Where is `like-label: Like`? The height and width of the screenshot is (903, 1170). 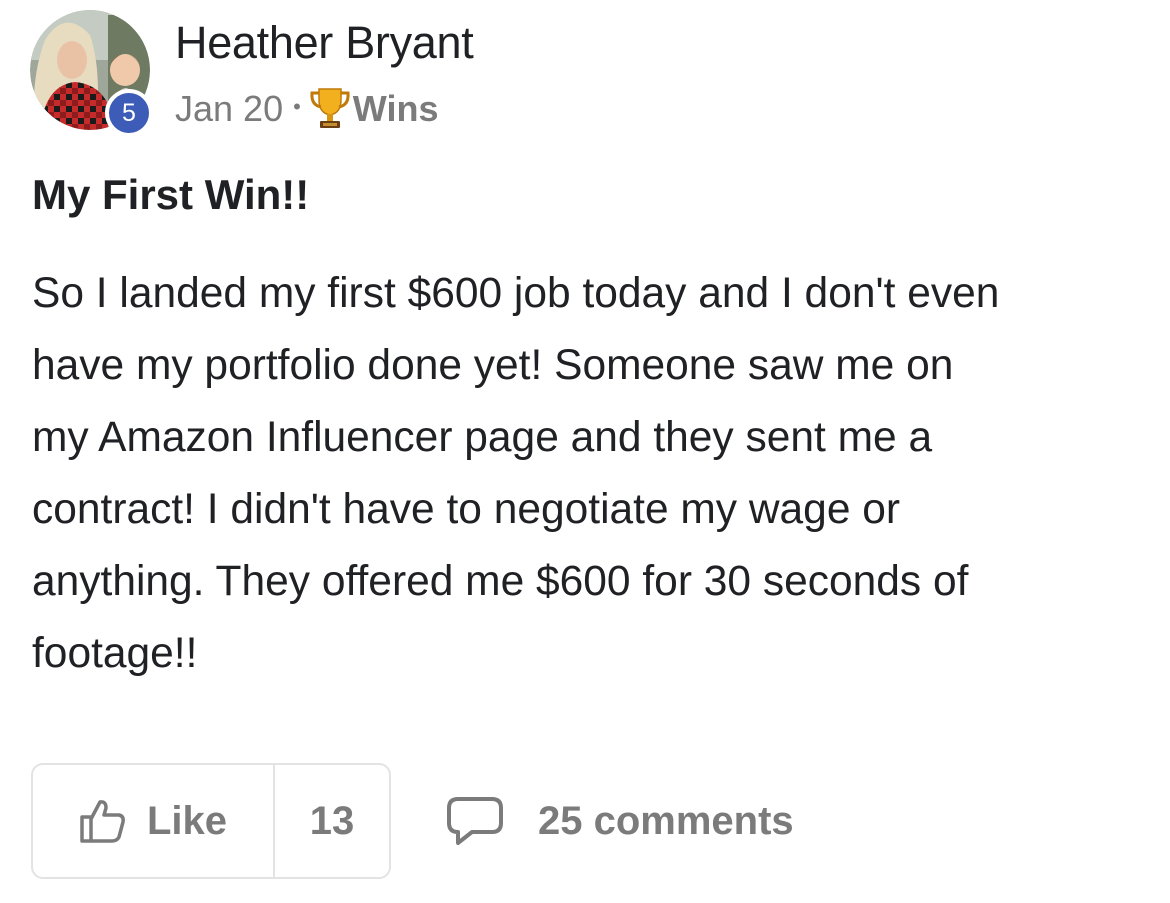
like-label: Like is located at coordinates (187, 820).